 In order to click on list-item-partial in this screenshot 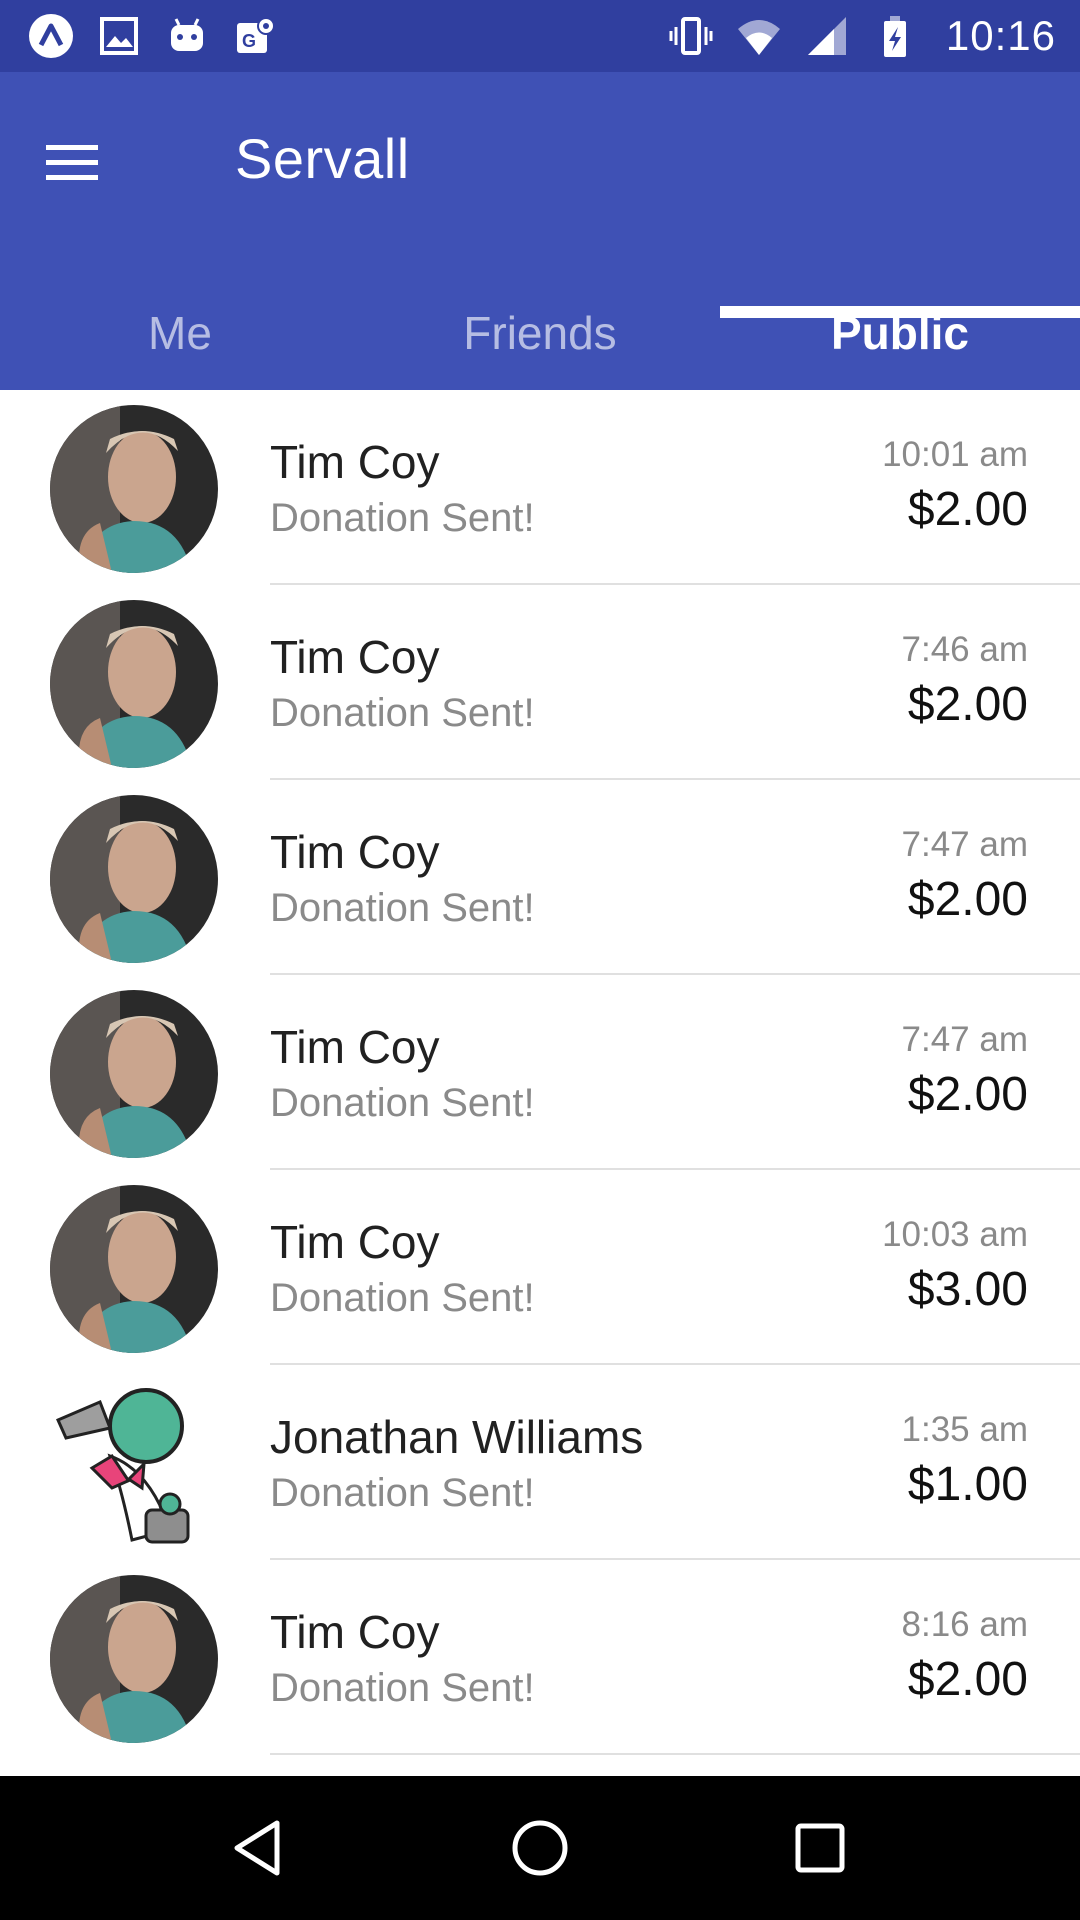, I will do `click(540, 1765)`.